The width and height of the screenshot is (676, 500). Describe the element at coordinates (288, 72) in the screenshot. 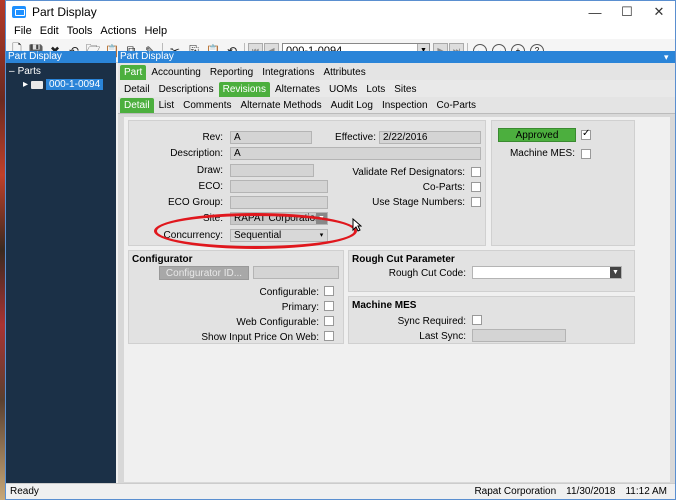

I see `tab-integrations: Integrations` at that location.